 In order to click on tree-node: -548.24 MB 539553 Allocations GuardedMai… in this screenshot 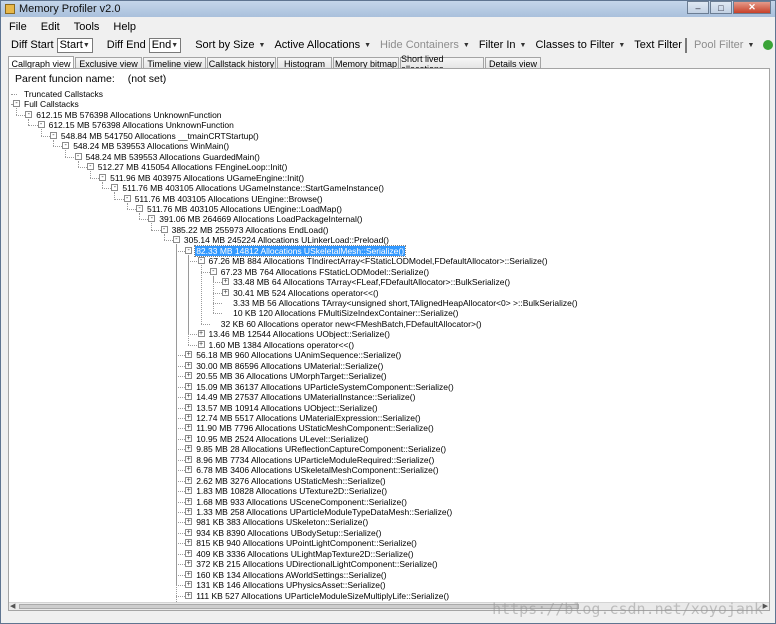, I will do `click(167, 157)`.